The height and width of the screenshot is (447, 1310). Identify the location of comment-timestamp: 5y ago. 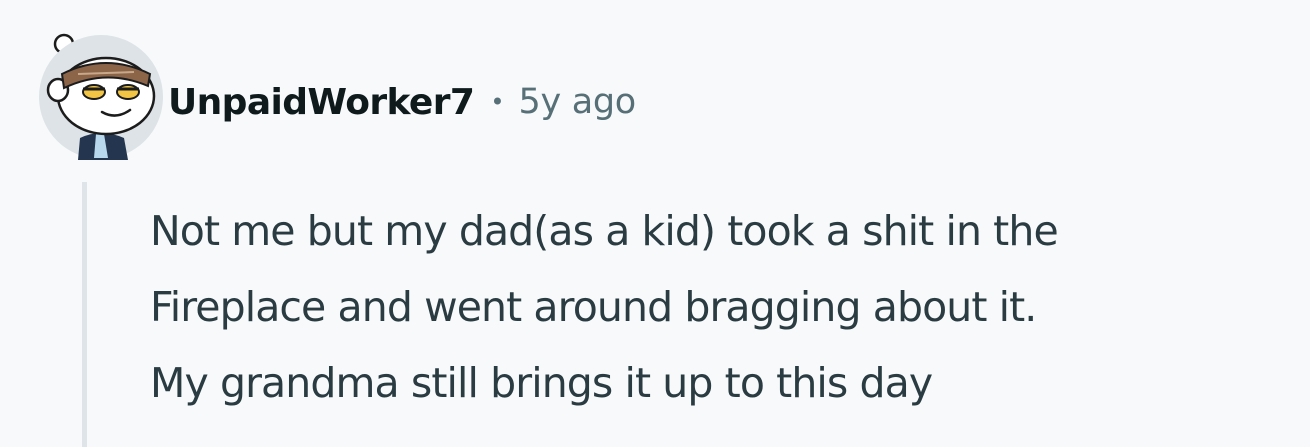
(578, 102).